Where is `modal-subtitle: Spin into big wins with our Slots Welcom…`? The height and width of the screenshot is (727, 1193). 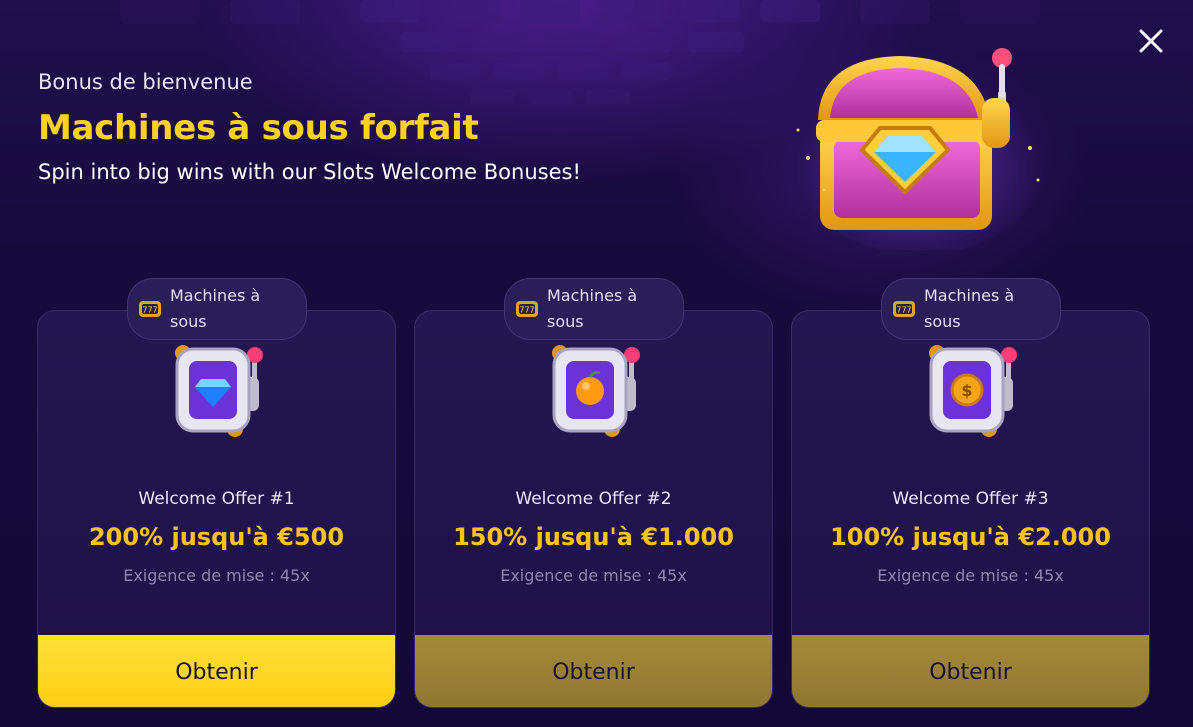
modal-subtitle: Spin into big wins with our Slots Welcom… is located at coordinates (309, 172).